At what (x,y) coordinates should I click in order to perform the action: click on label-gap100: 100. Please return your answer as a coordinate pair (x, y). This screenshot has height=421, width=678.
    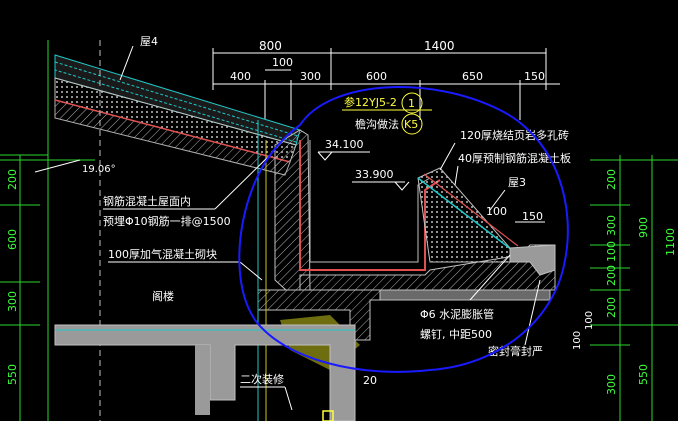
    Looking at the image, I should click on (496, 211).